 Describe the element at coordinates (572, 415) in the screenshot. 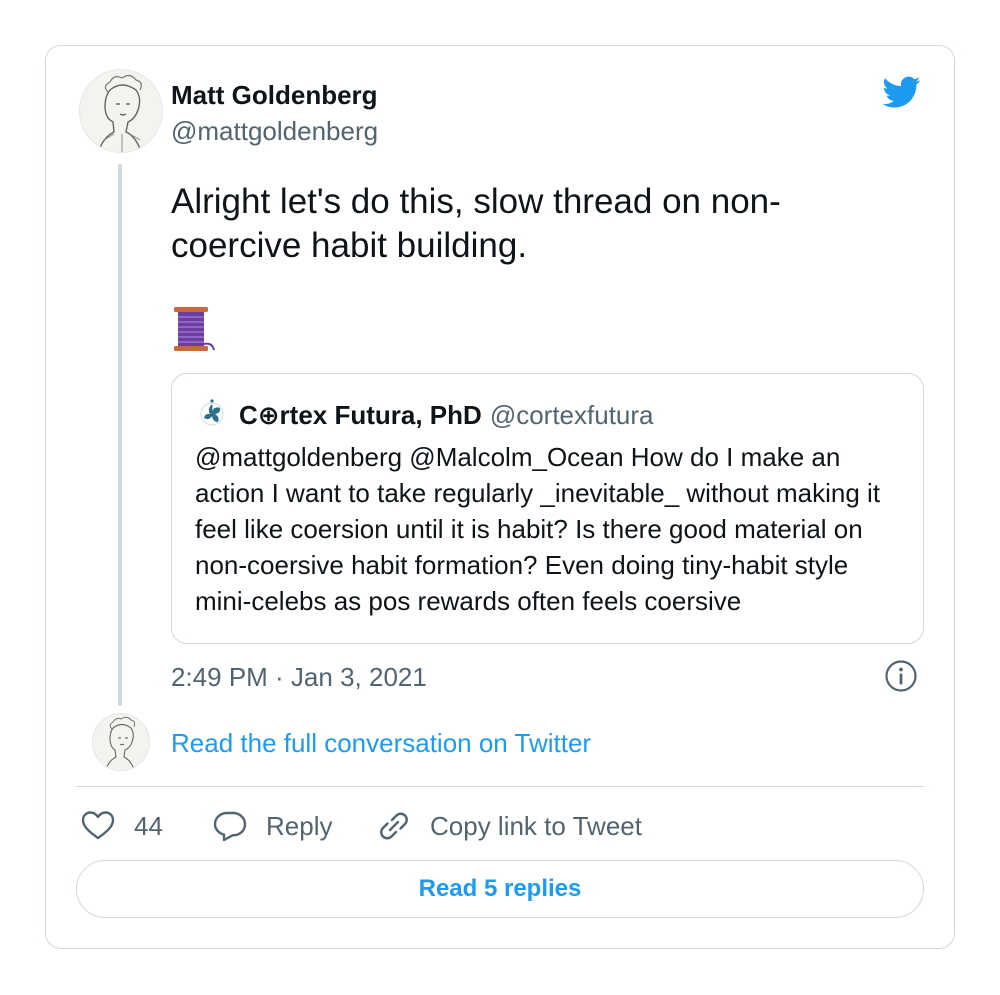

I see `quoted-author-handle: @cortexfutura` at that location.